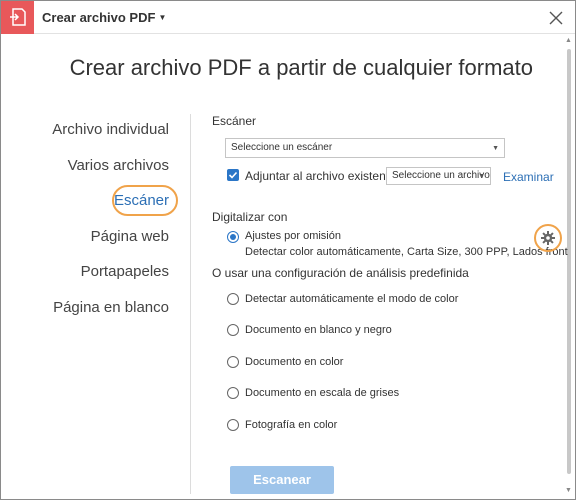 The image size is (576, 500). Describe the element at coordinates (233, 425) in the screenshot. I see `radio-preset-color-photo` at that location.